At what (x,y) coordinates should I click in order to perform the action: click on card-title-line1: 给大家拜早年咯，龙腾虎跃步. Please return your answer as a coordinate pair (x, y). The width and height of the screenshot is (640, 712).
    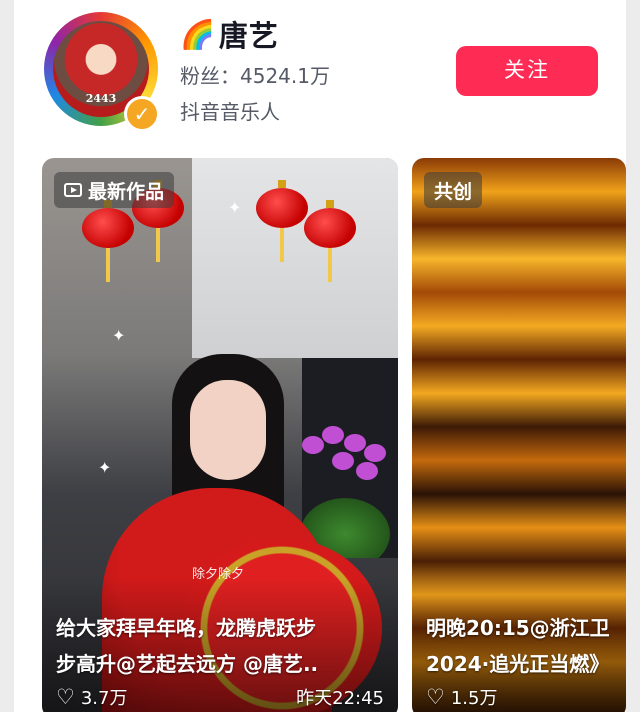
    Looking at the image, I should click on (186, 628).